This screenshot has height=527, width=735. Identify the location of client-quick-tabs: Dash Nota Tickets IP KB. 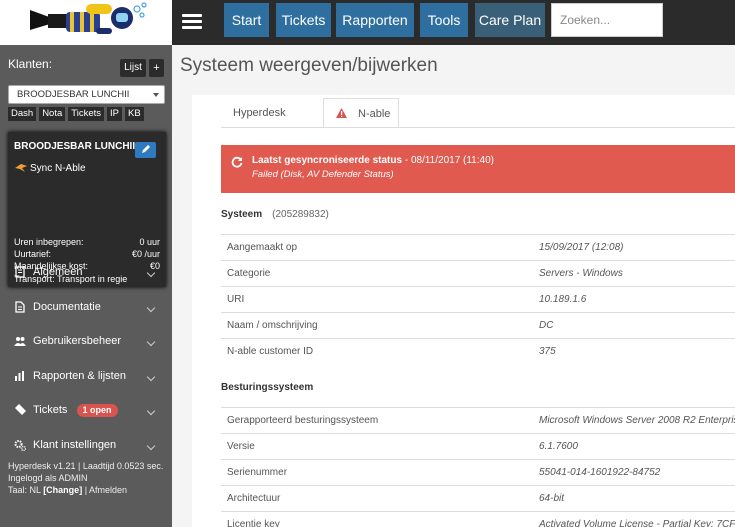
(77, 114).